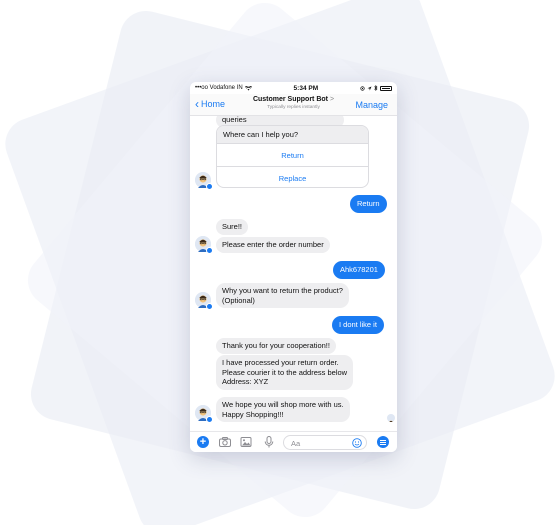 This screenshot has width=560, height=525. Describe the element at coordinates (269, 442) in the screenshot. I see `microphone-icon` at that location.